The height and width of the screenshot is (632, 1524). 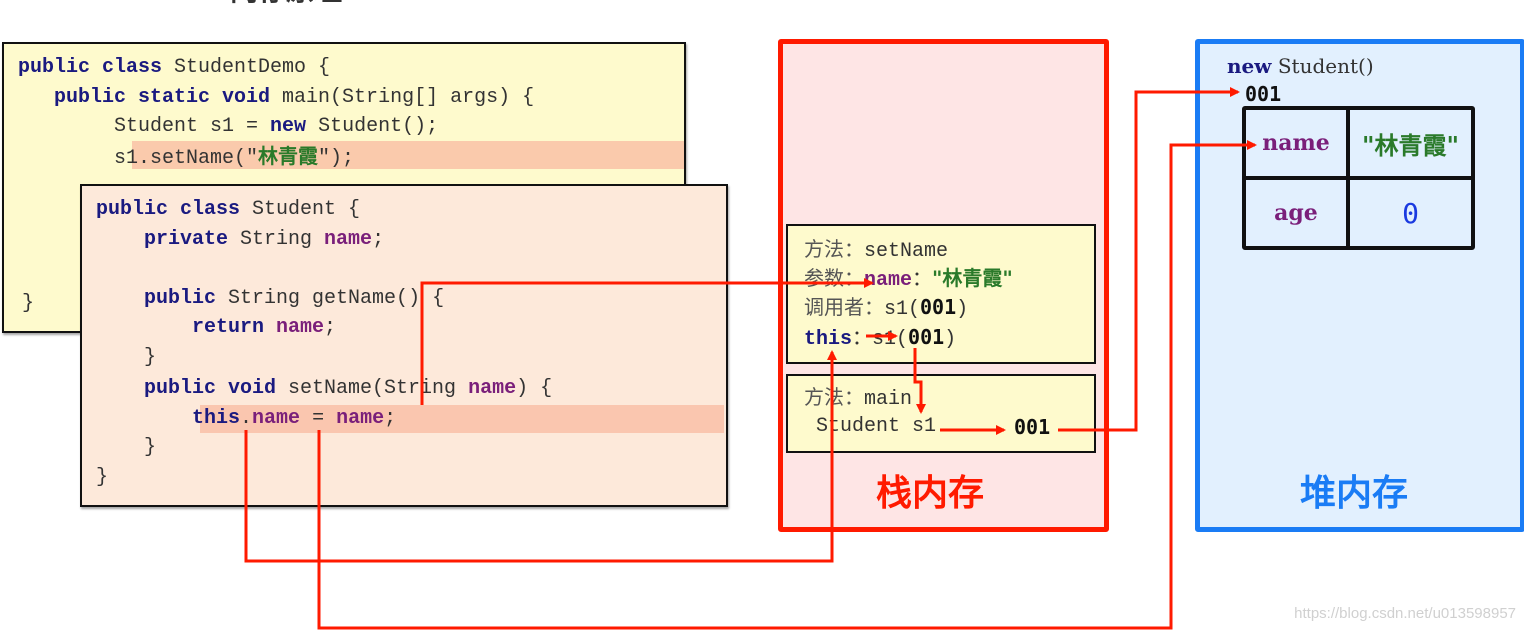 I want to click on code-text: Student s1 =, so click(x=144, y=126).